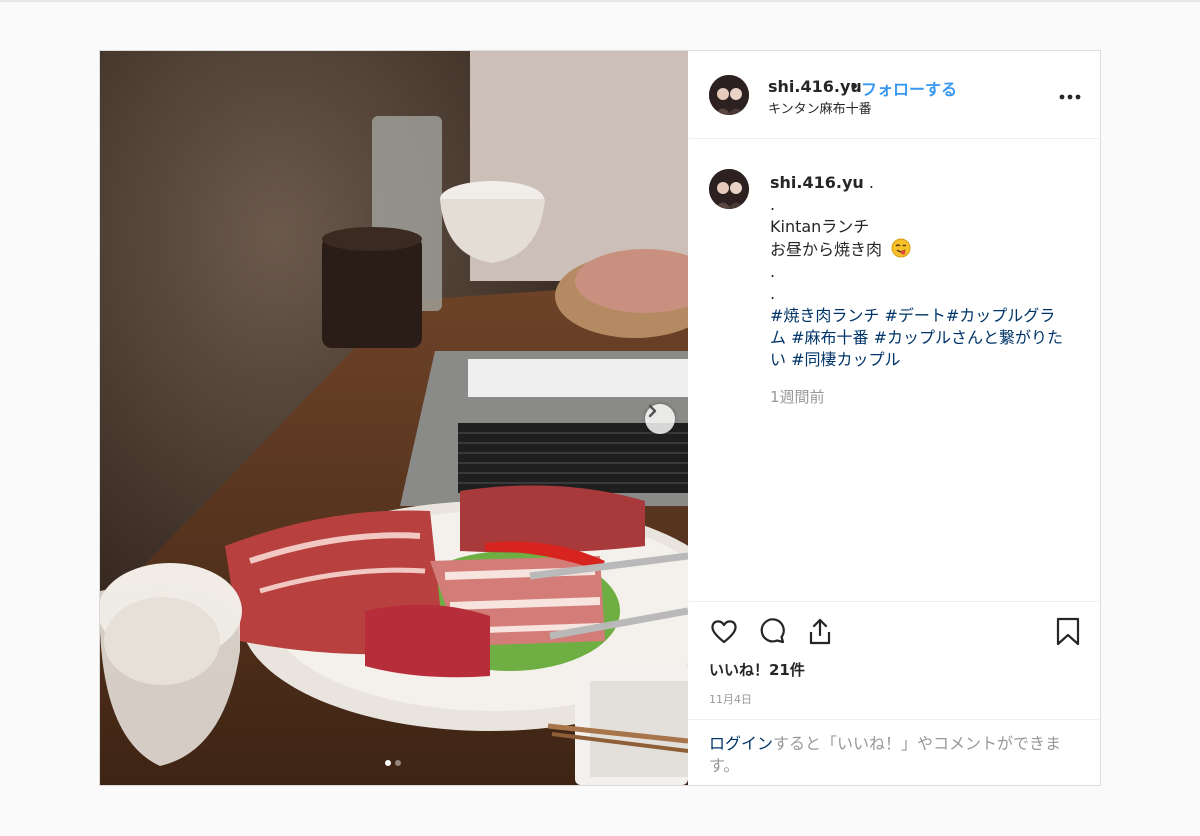 This screenshot has width=1200, height=836. What do you see at coordinates (820, 107) in the screenshot?
I see `location-link: キンタン麻布十番` at bounding box center [820, 107].